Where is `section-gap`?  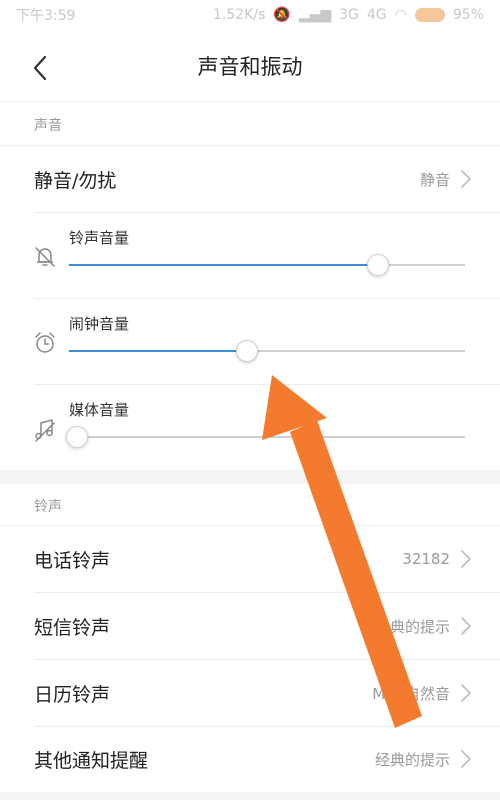 section-gap is located at coordinates (250, 477).